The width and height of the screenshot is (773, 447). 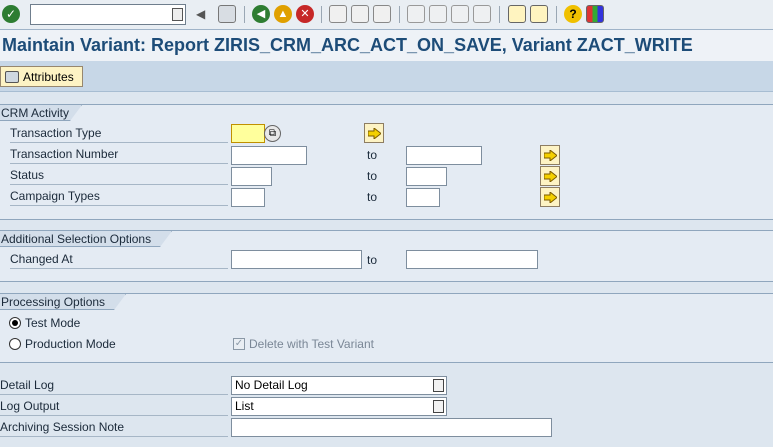 I want to click on find-icon, so click(x=360, y=14).